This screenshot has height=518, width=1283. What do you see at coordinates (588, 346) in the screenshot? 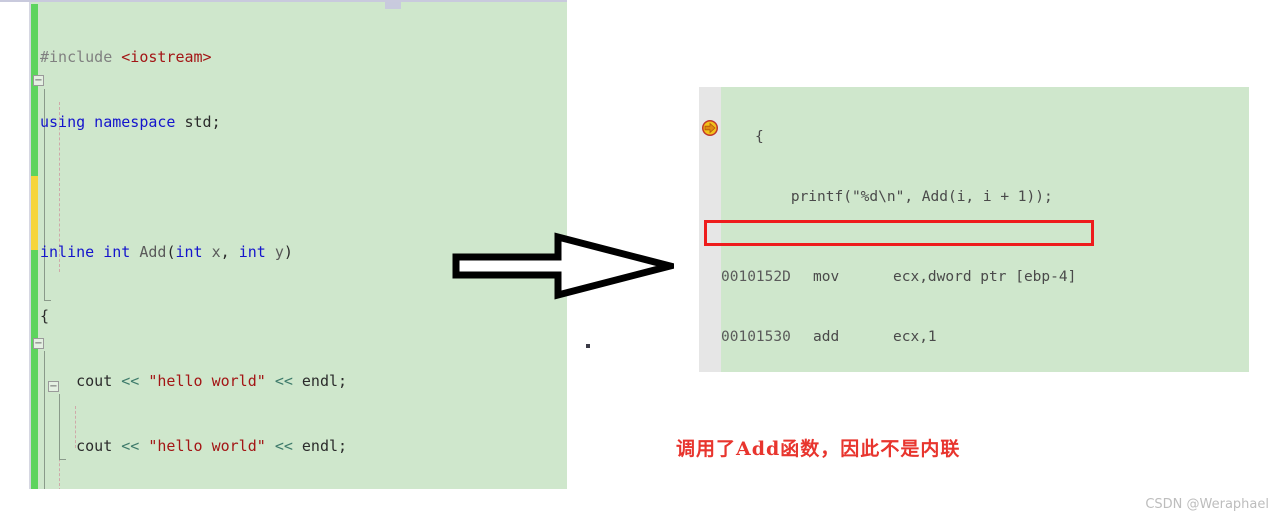
I see `stray-pixel-artifact` at bounding box center [588, 346].